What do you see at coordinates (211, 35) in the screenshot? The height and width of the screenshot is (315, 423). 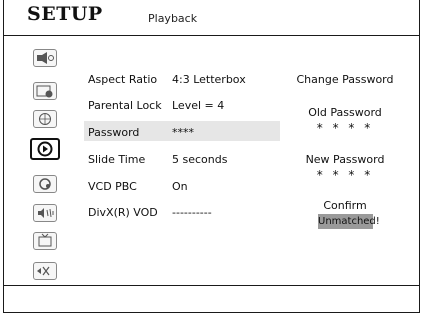 I see `header-divider` at bounding box center [211, 35].